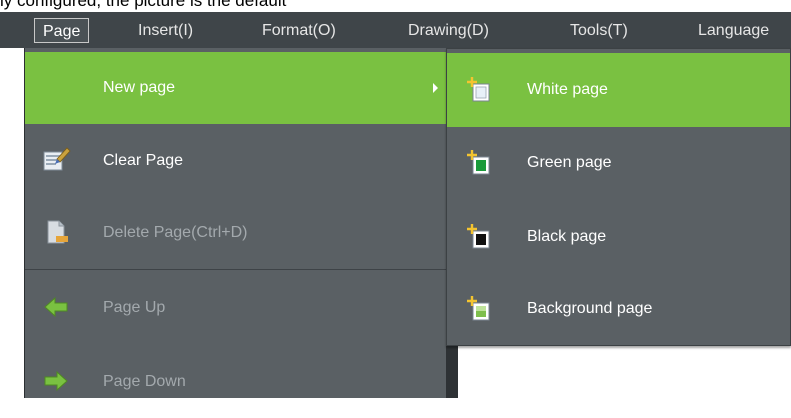 The width and height of the screenshot is (791, 418). Describe the element at coordinates (56, 307) in the screenshot. I see `arrow-left-icon` at that location.